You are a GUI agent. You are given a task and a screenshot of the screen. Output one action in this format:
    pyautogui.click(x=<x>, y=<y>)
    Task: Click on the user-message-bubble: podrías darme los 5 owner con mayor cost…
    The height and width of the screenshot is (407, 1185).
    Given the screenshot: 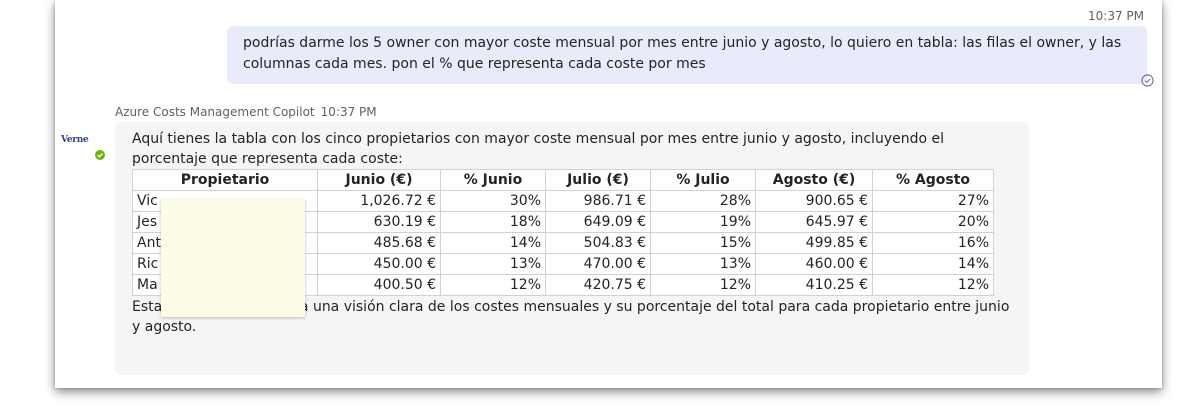 What is the action you would take?
    pyautogui.click(x=687, y=55)
    